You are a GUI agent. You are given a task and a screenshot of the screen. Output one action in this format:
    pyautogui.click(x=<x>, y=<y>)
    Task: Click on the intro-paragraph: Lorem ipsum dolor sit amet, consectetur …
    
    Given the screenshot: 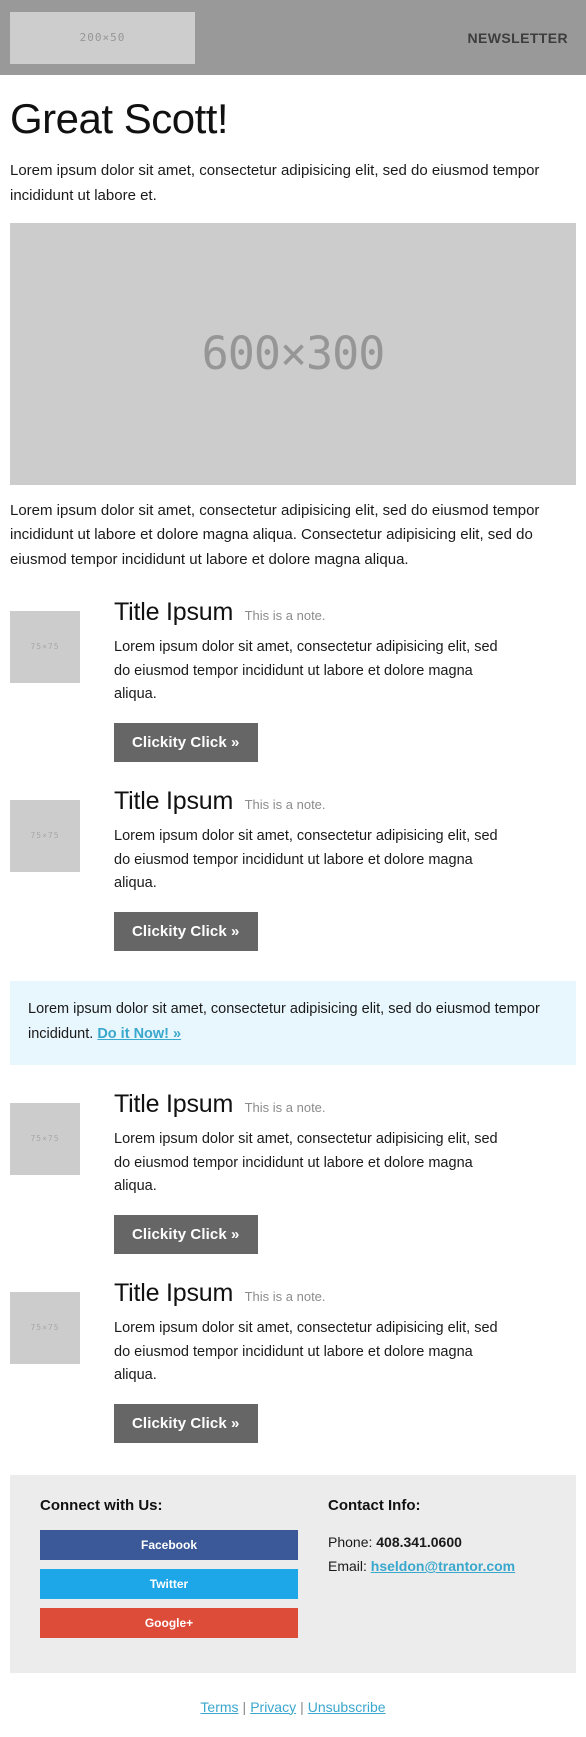 What is the action you would take?
    pyautogui.click(x=275, y=183)
    